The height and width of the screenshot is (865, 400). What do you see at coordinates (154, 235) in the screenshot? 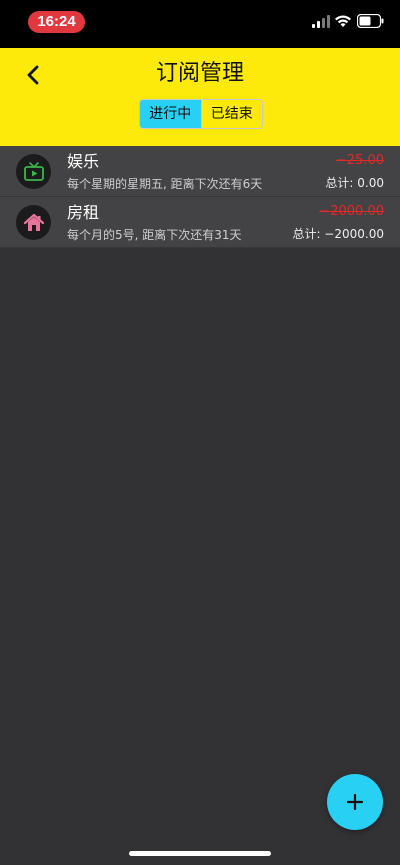
I see `subscription-schedule: 每个月的5号, 距离下次还有31天` at bounding box center [154, 235].